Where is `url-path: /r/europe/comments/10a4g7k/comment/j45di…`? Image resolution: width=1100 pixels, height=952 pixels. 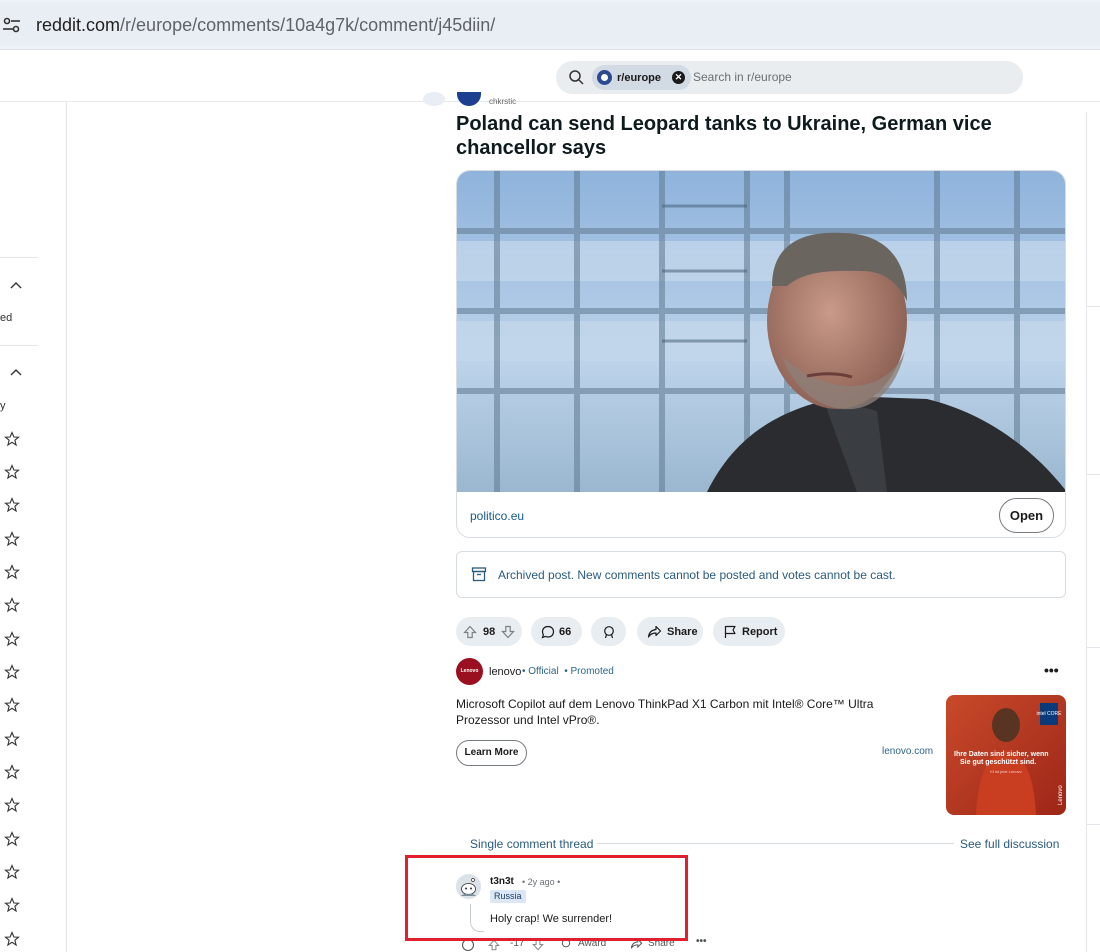
url-path: /r/europe/comments/10a4g7k/comment/j45di… is located at coordinates (308, 25).